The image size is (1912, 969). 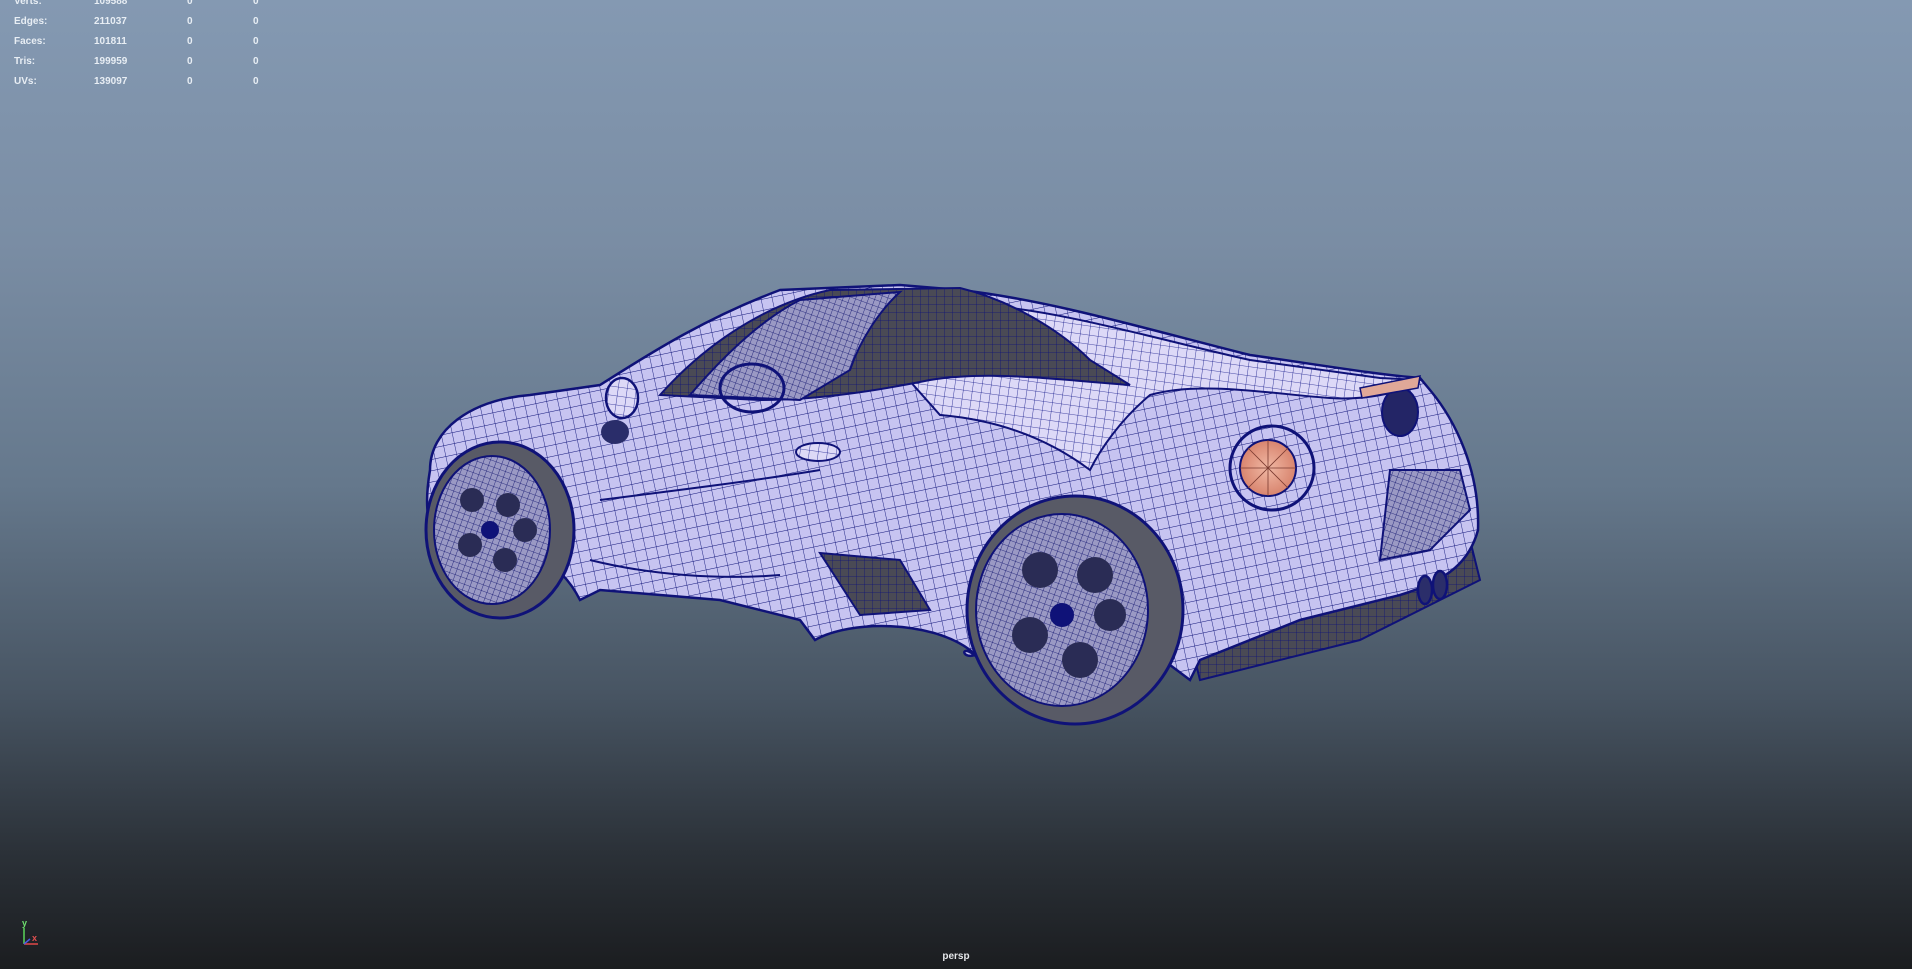 I want to click on camera-label: persp, so click(x=956, y=956).